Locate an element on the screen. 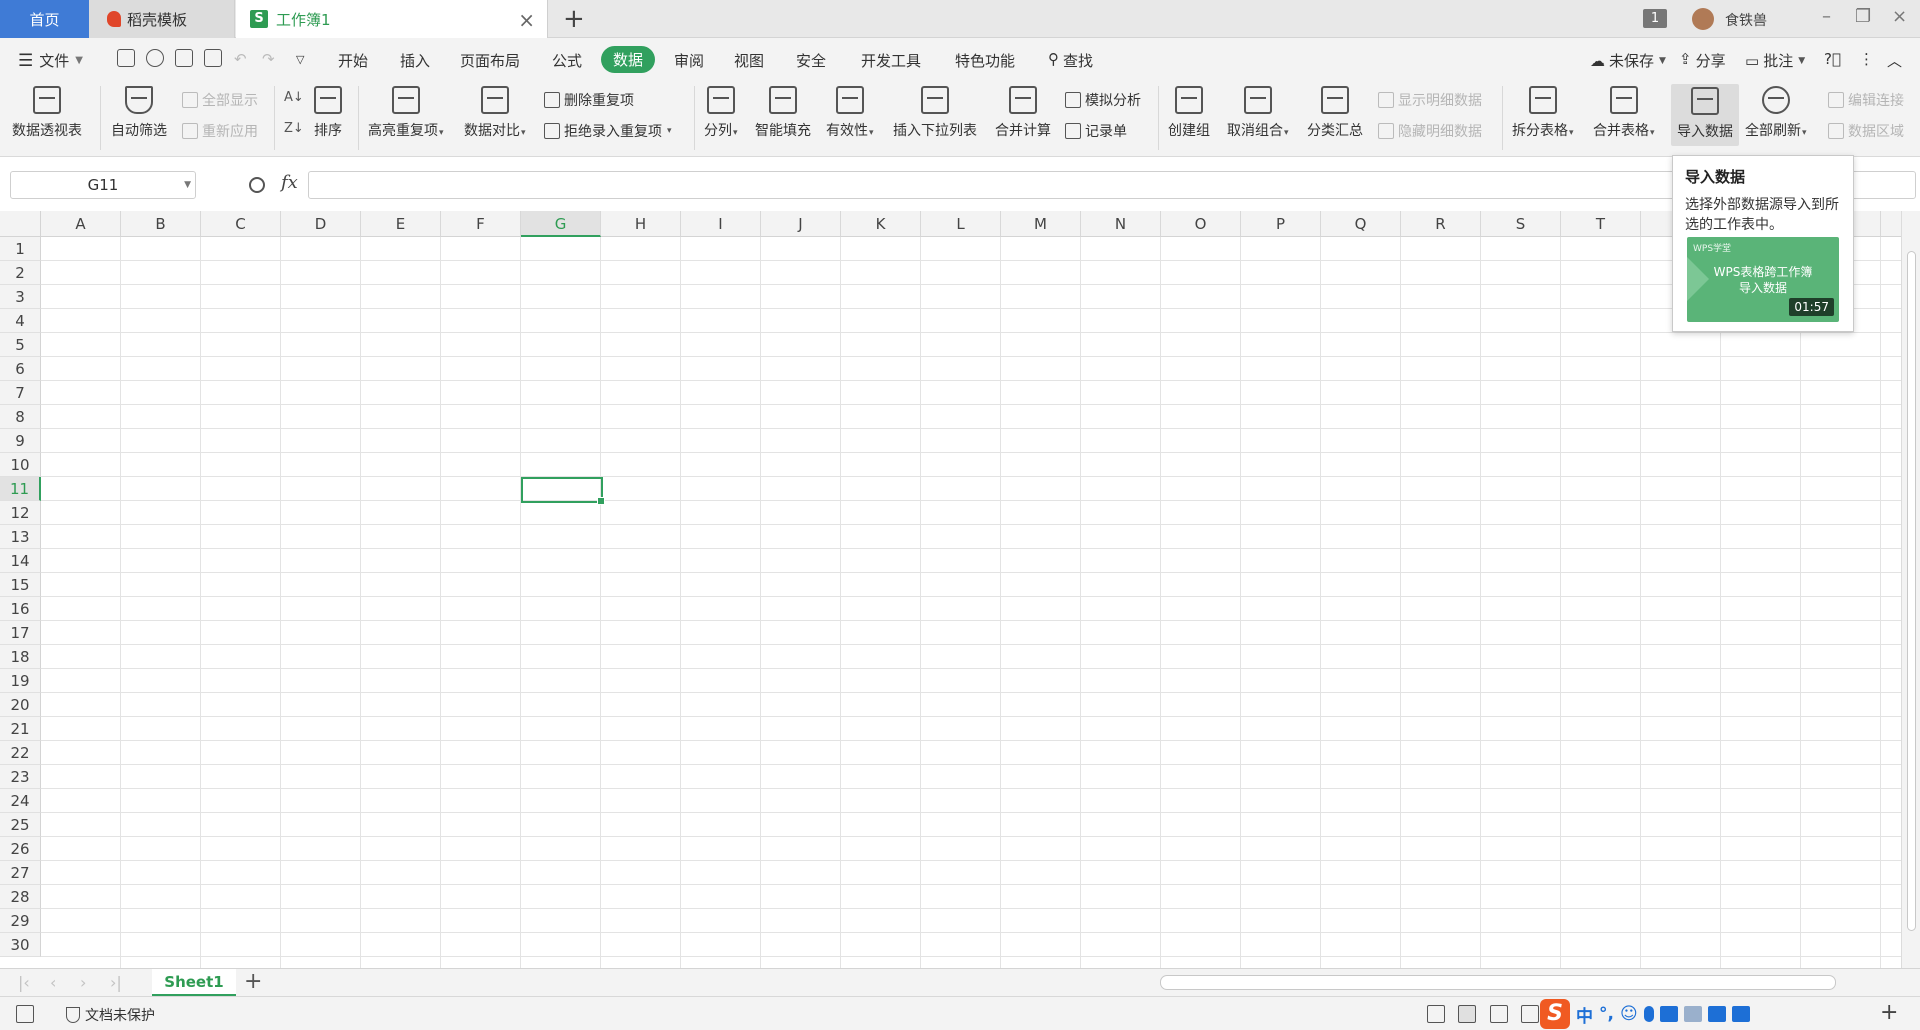 The image size is (1920, 1030). row-header-15: 15 is located at coordinates (20, 585).